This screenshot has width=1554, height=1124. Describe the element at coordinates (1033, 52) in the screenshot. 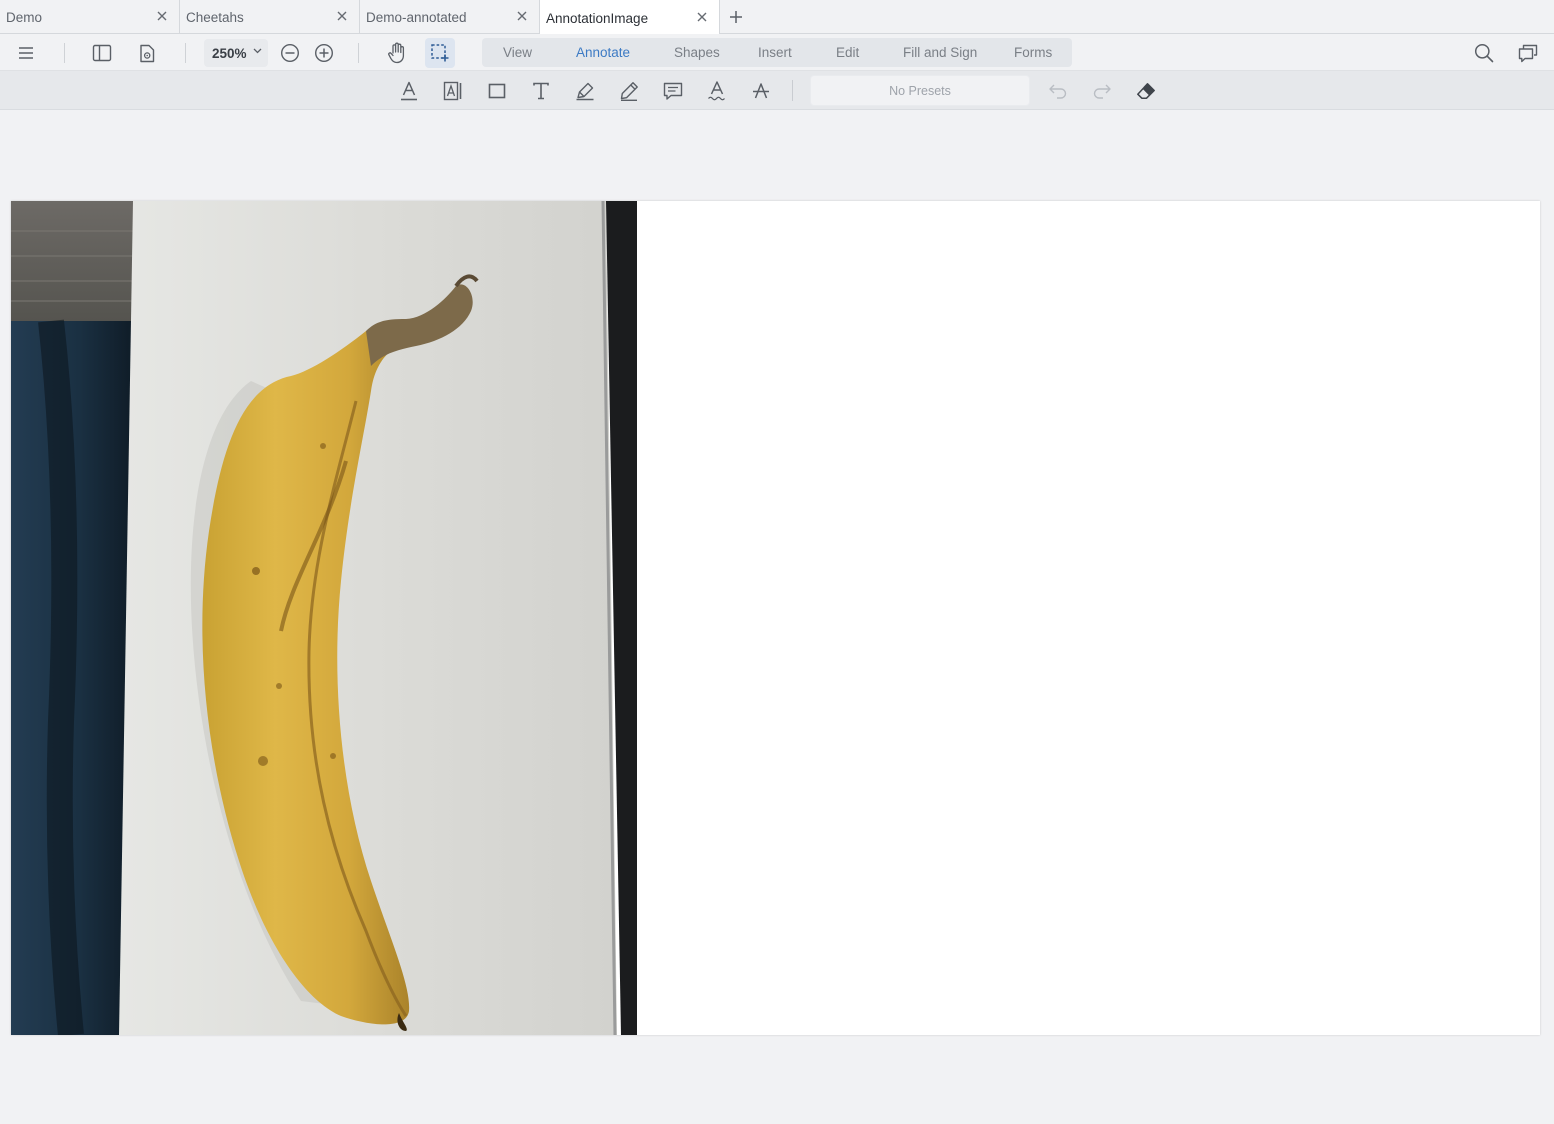

I see `tab-forms: Forms` at that location.